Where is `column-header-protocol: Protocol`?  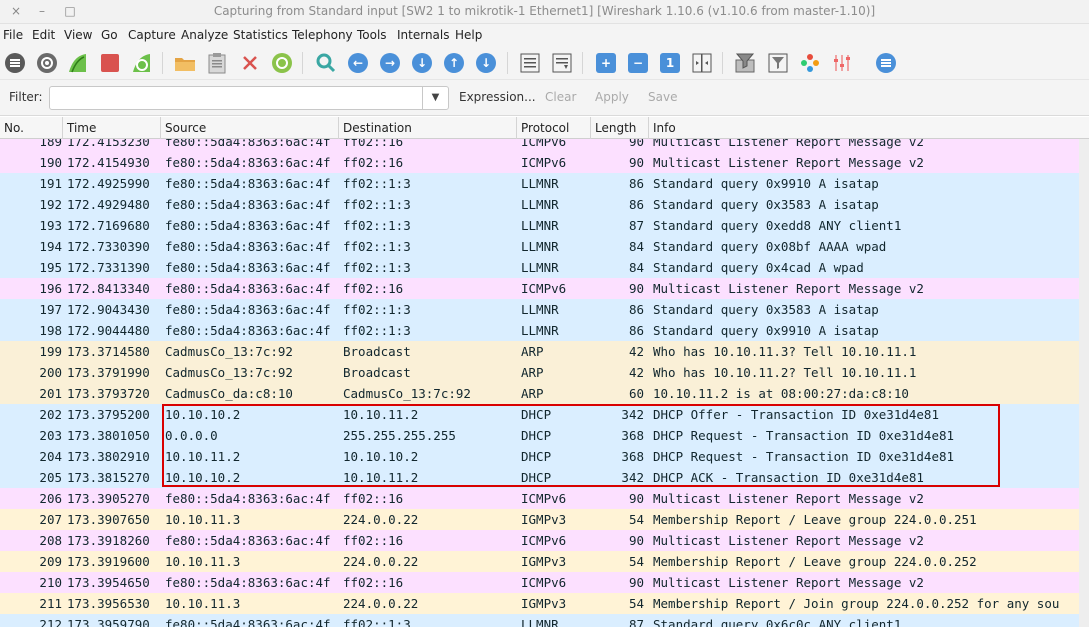 column-header-protocol: Protocol is located at coordinates (554, 128).